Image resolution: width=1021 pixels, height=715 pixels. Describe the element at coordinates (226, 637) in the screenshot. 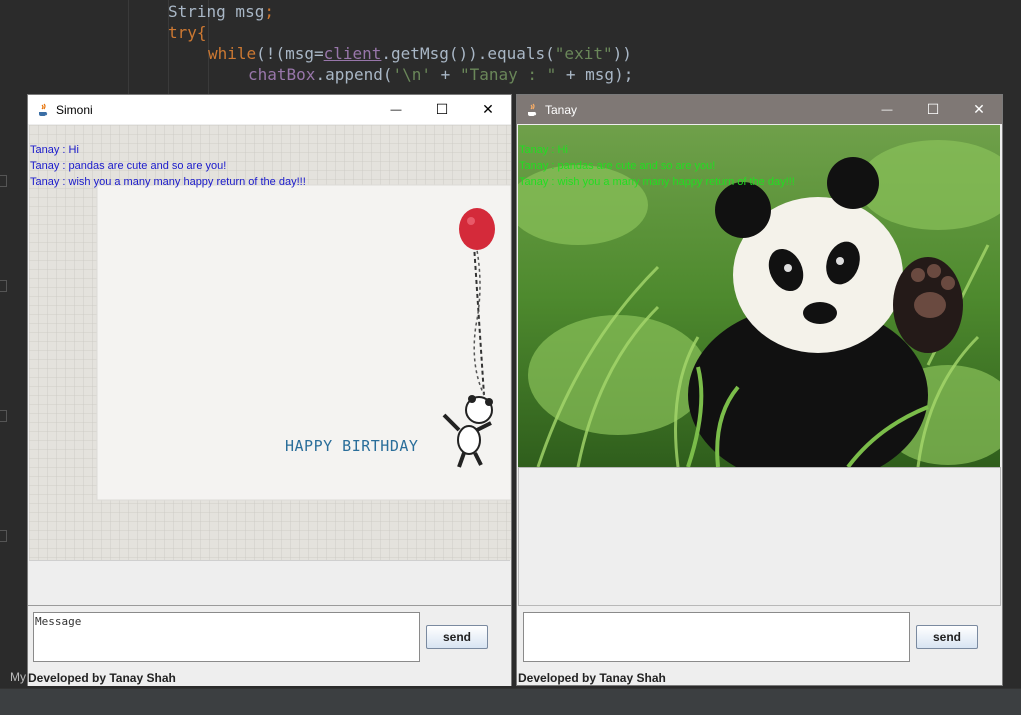

I see `message-input: Message` at that location.